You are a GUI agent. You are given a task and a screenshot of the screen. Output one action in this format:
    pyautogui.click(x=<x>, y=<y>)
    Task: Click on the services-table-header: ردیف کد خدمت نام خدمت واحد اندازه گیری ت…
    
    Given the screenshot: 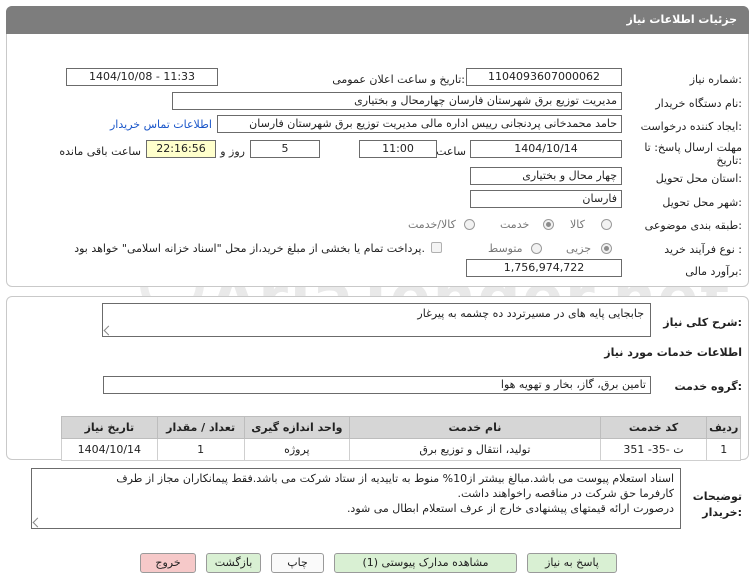 What is the action you would take?
    pyautogui.click(x=401, y=427)
    